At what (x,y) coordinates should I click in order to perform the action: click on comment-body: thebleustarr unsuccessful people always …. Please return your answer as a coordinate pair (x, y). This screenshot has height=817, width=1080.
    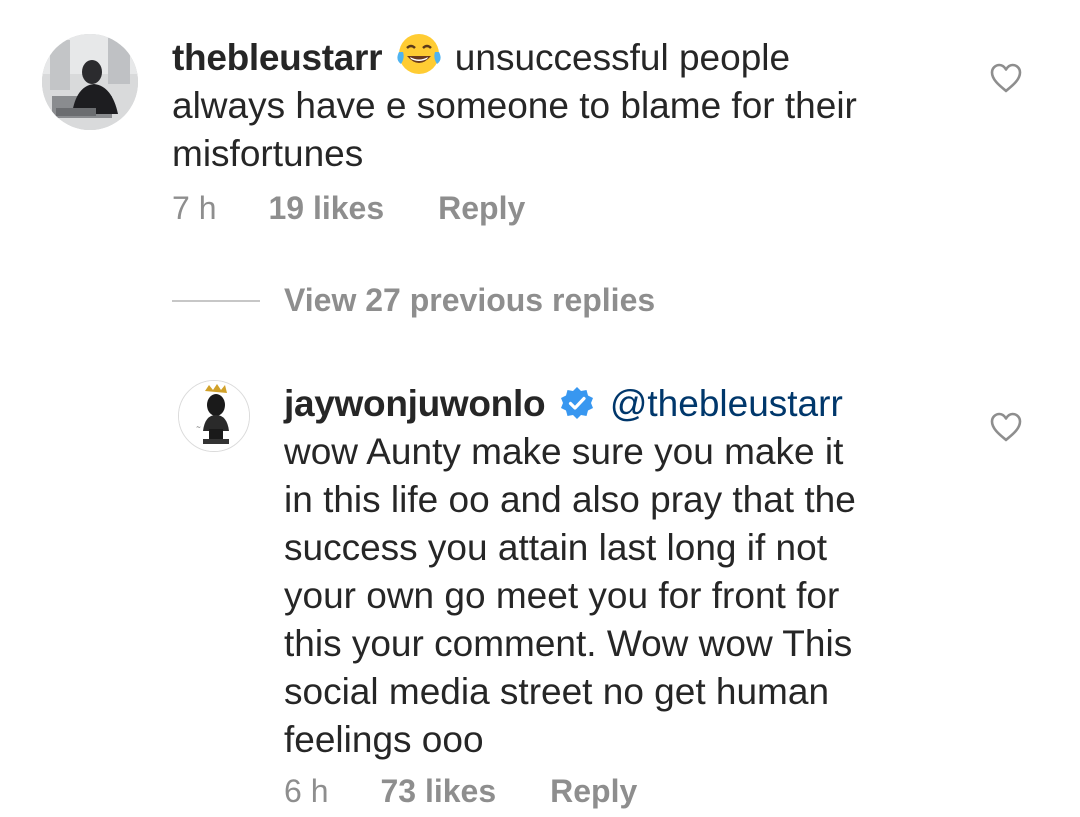
    Looking at the image, I should click on (572, 105).